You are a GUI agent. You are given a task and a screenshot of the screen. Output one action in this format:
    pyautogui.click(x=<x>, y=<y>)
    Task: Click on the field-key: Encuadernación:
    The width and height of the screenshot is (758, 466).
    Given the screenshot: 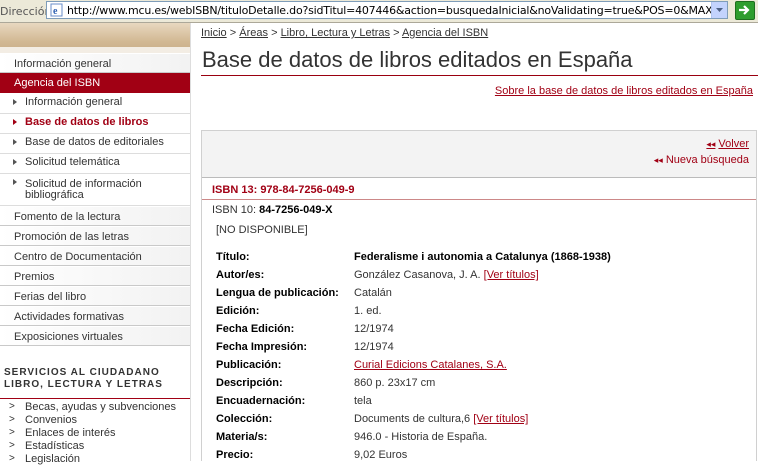 What is the action you would take?
    pyautogui.click(x=261, y=401)
    